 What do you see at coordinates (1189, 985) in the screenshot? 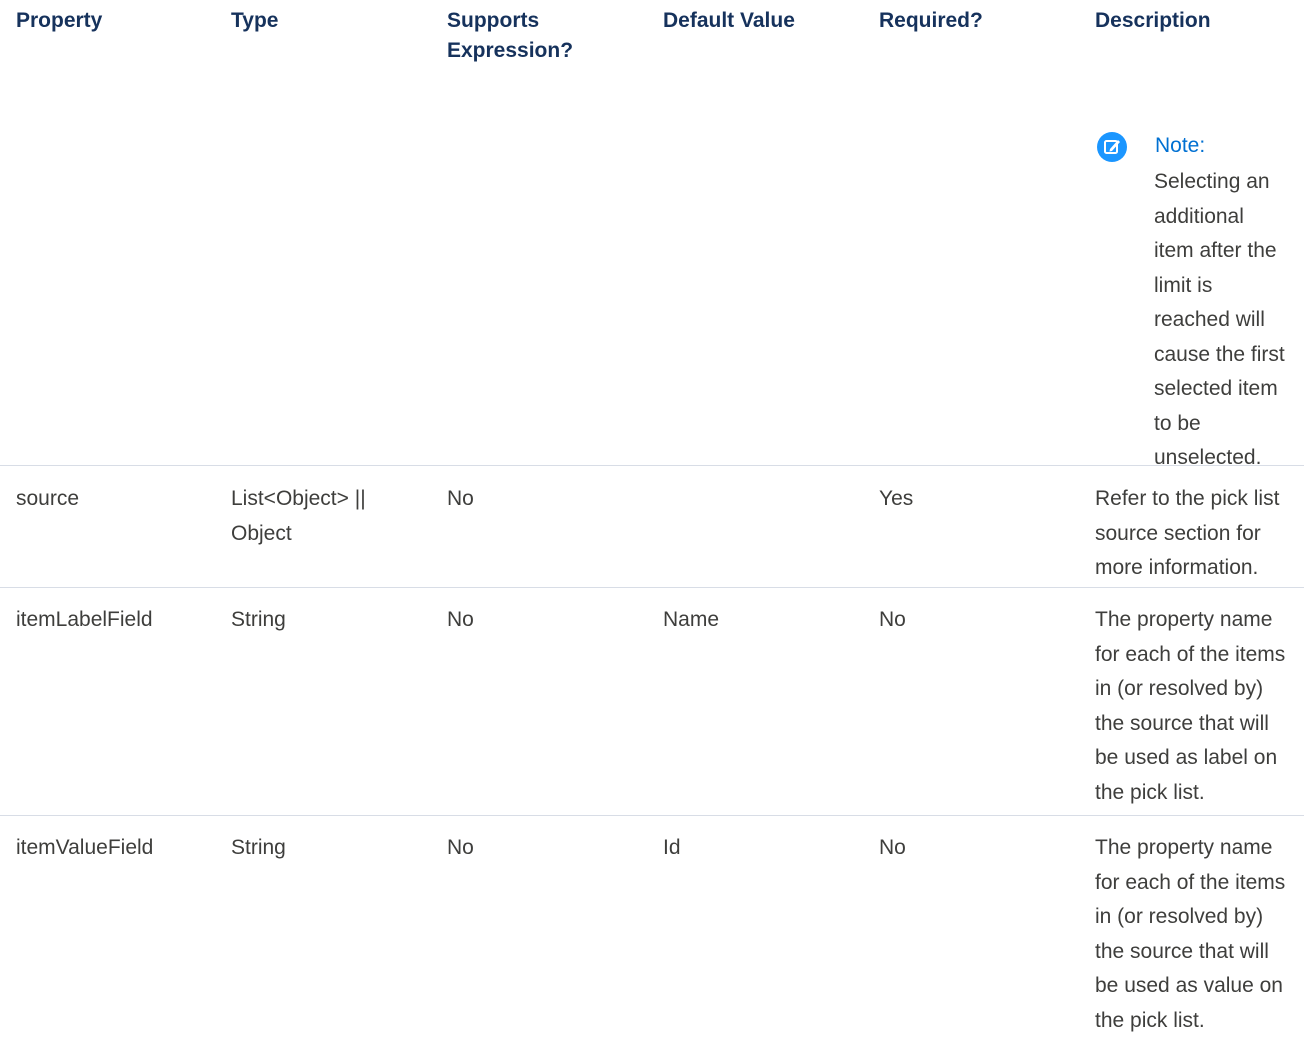
I see `cell-description-line: be used as value on` at bounding box center [1189, 985].